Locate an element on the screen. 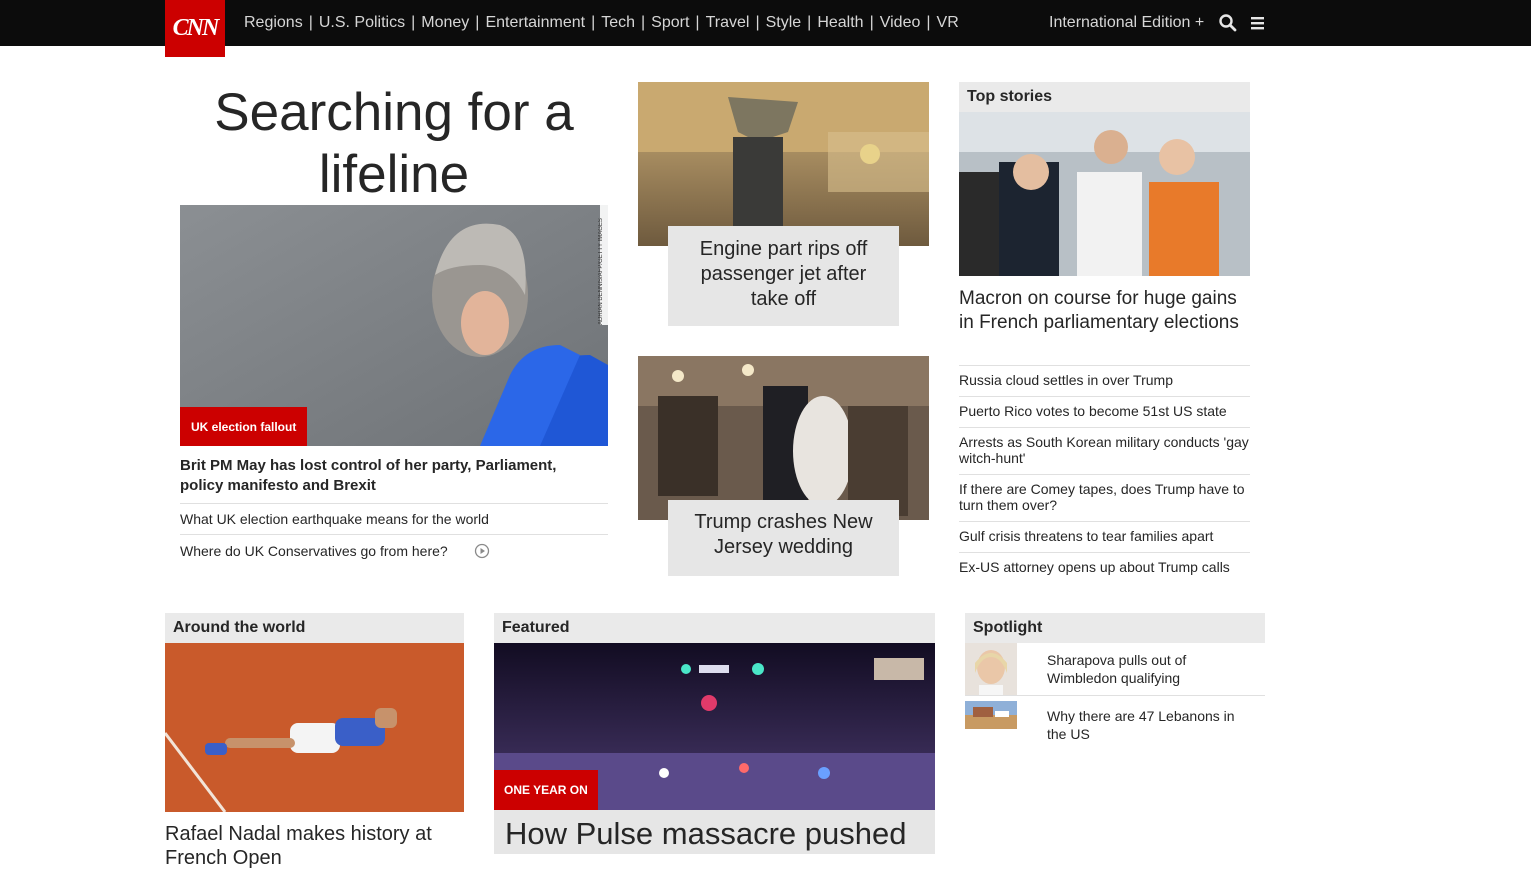  spotlight-item: Why there are 47 Lebanons in the US is located at coordinates (1115, 725).